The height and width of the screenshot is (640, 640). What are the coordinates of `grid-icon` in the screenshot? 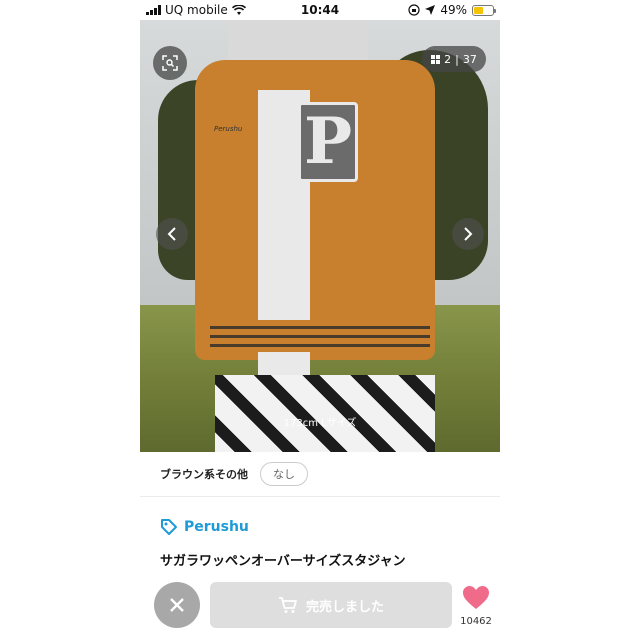 It's located at (436, 59).